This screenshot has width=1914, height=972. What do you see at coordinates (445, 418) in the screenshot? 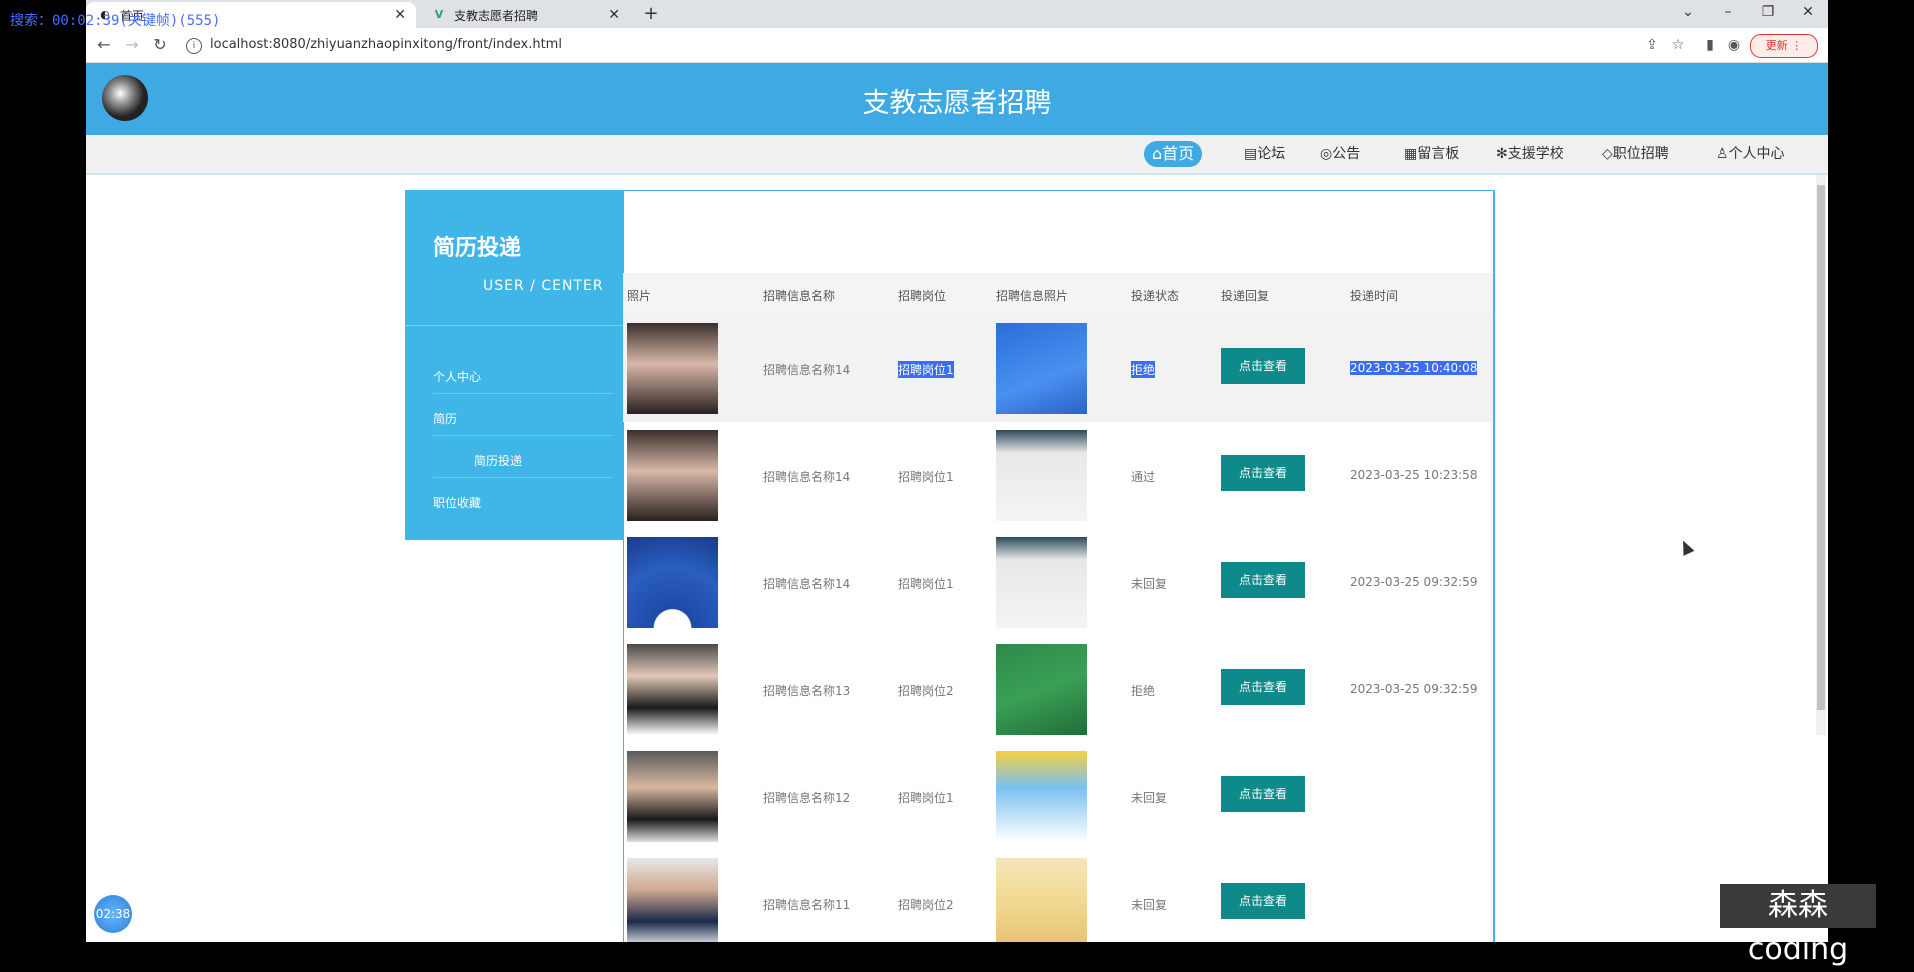
I see `sidebar-item-resume: 简历` at bounding box center [445, 418].